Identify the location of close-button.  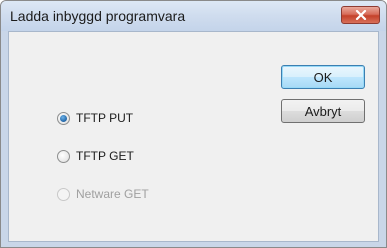
(360, 15).